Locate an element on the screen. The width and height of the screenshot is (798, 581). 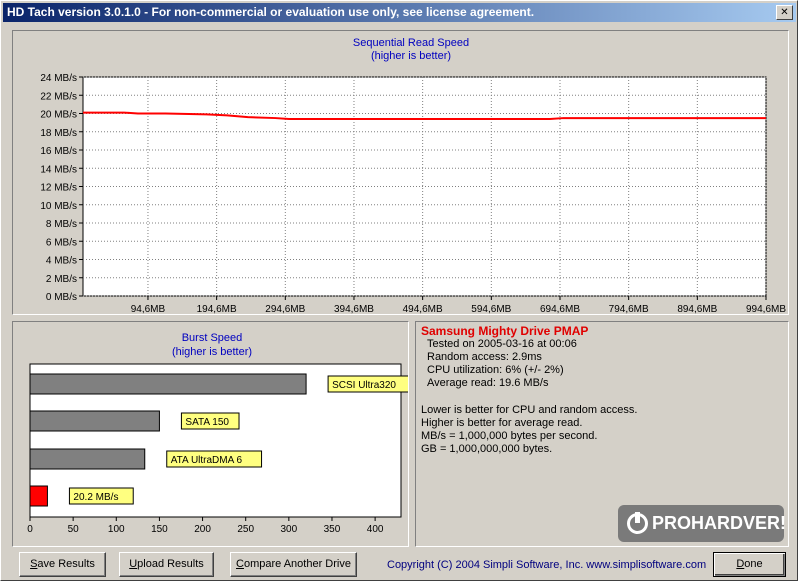
burst-bar-label: SCSI Ultra320 is located at coordinates (367, 384).